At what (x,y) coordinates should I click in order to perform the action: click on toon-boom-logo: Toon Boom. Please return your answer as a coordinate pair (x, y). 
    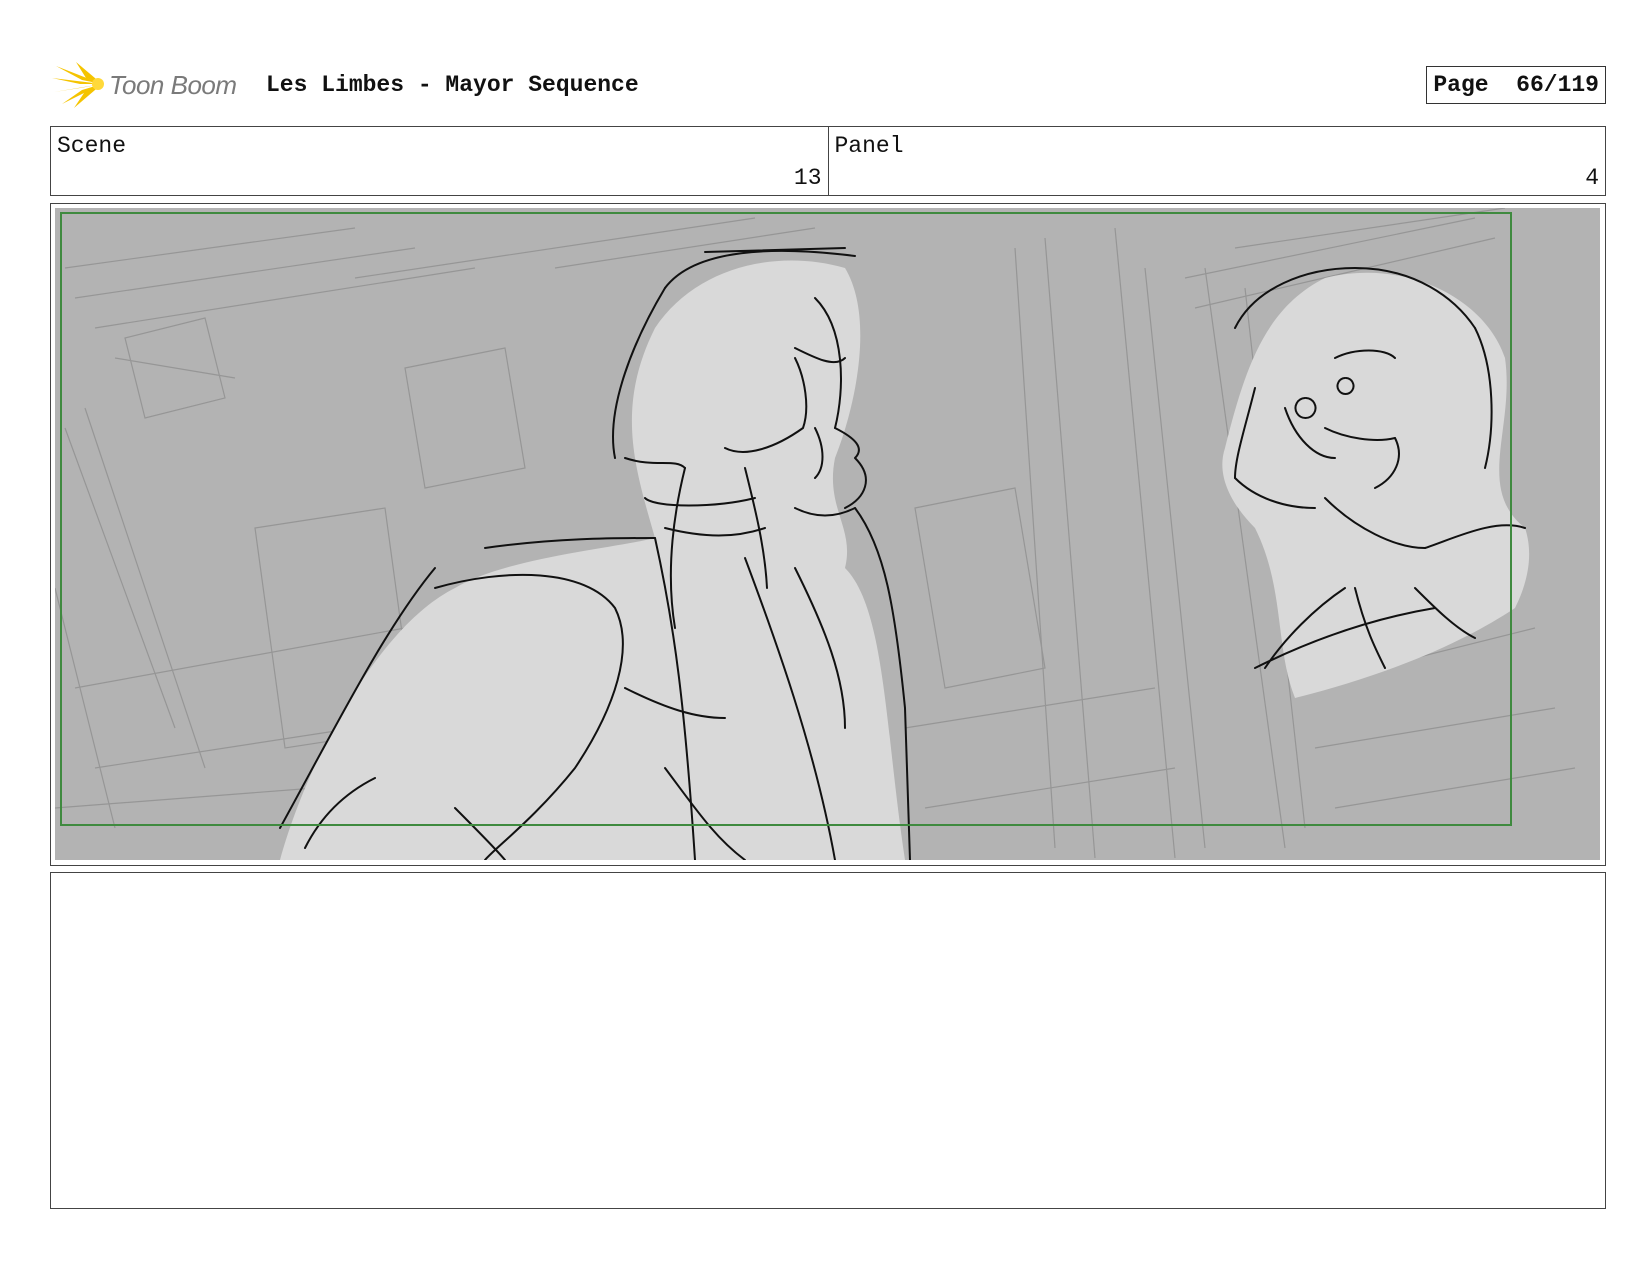
    Looking at the image, I should click on (152, 85).